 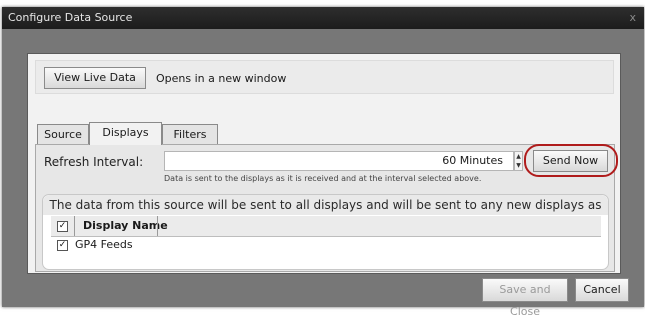 I want to click on display-name-column-header: Display Name, so click(x=125, y=225).